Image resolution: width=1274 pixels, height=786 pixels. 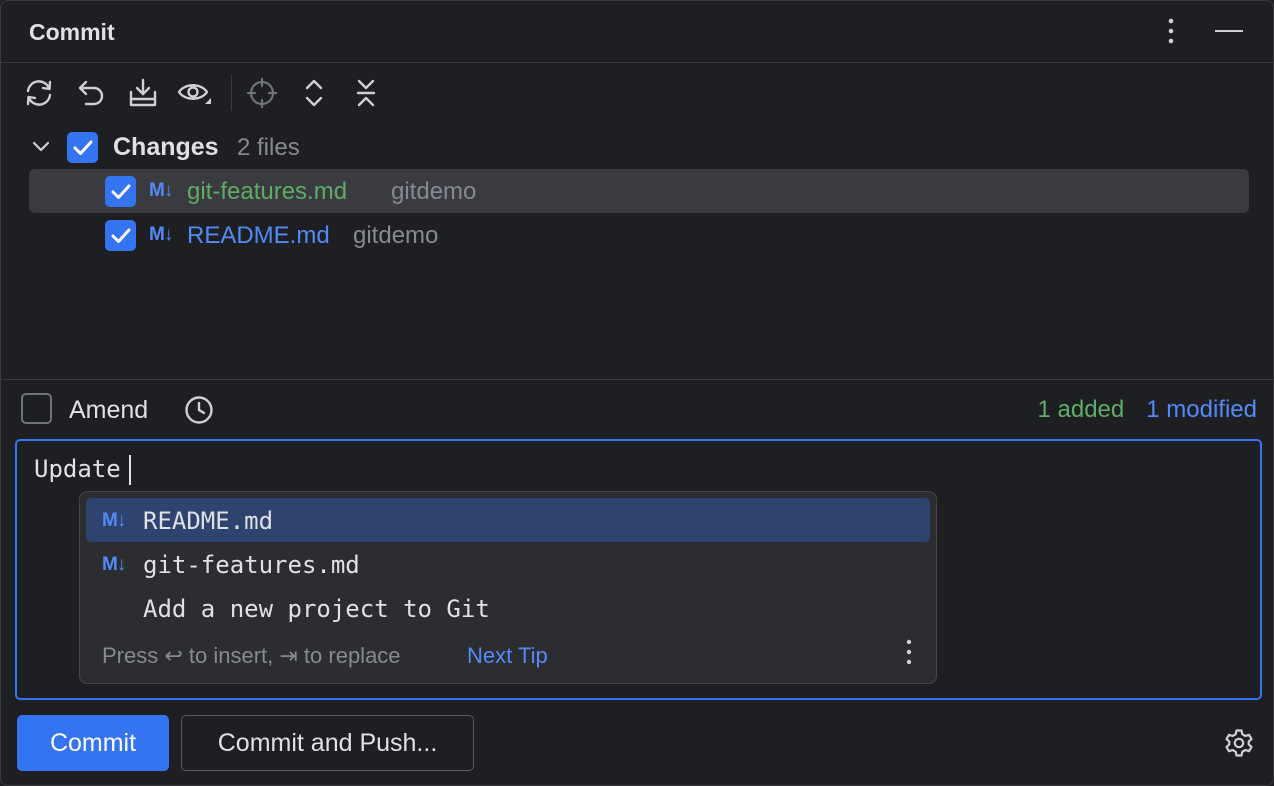 I want to click on completion-item: Add a new project to Git, so click(x=508, y=608).